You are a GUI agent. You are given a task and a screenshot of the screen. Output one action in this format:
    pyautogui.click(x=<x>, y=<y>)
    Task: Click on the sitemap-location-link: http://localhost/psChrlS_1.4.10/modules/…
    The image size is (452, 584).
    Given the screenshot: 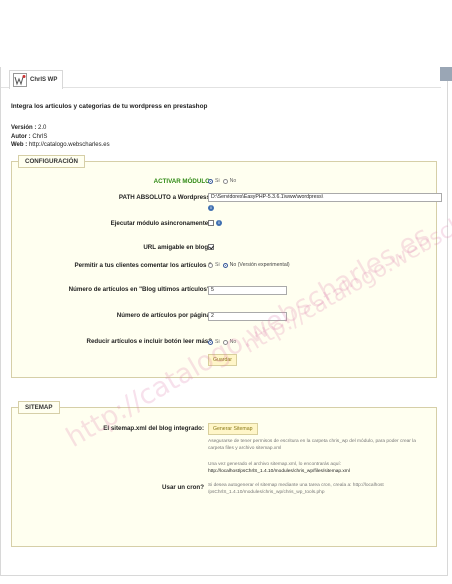 What is the action you would take?
    pyautogui.click(x=279, y=471)
    